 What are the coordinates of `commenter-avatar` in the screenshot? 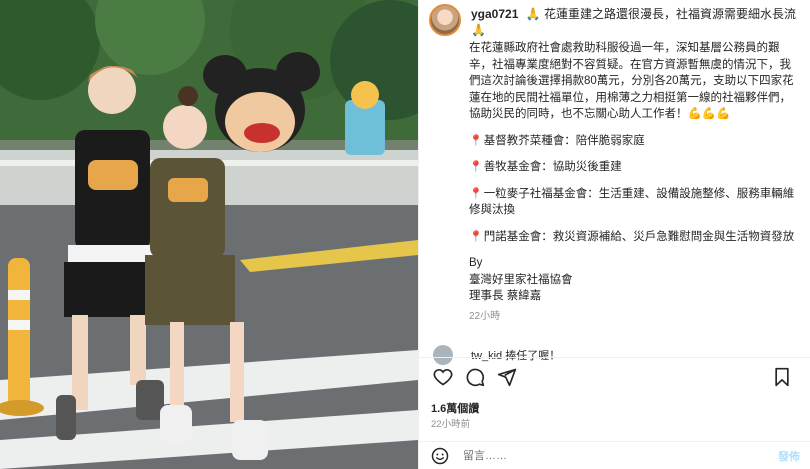 It's located at (443, 355).